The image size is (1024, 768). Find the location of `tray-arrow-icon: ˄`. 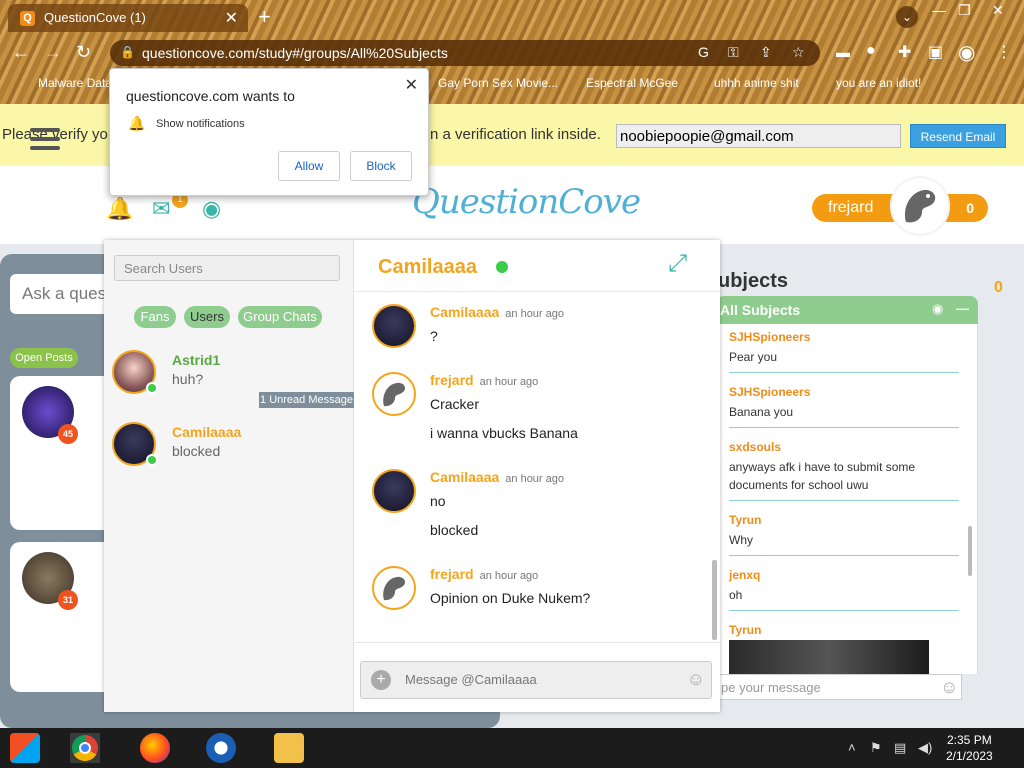

tray-arrow-icon: ˄ is located at coordinates (852, 747).